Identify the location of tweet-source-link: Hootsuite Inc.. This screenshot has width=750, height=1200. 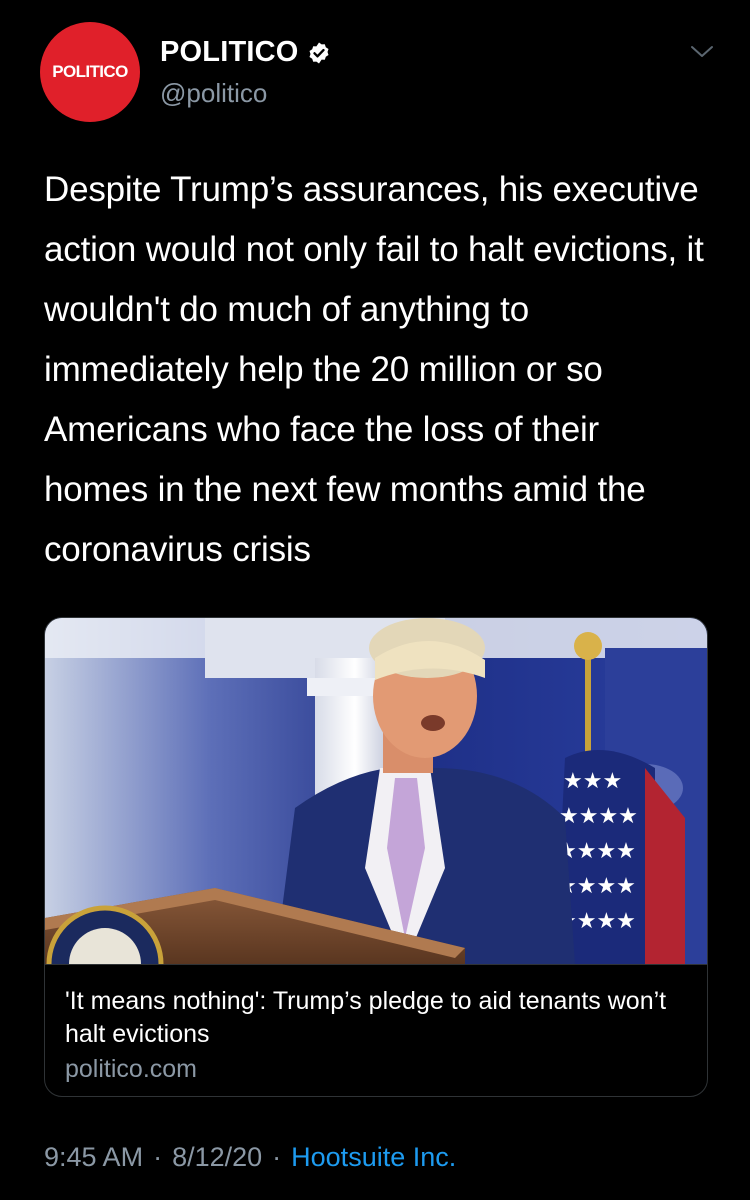
(373, 1157).